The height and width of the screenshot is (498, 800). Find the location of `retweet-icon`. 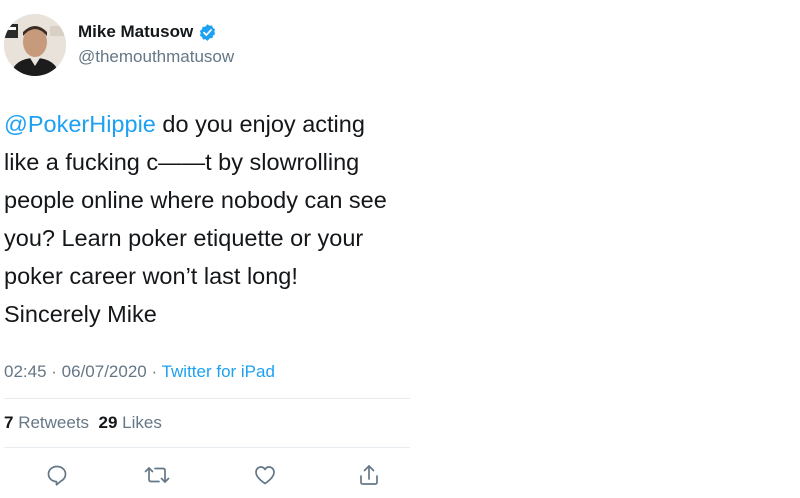

retweet-icon is located at coordinates (157, 475).